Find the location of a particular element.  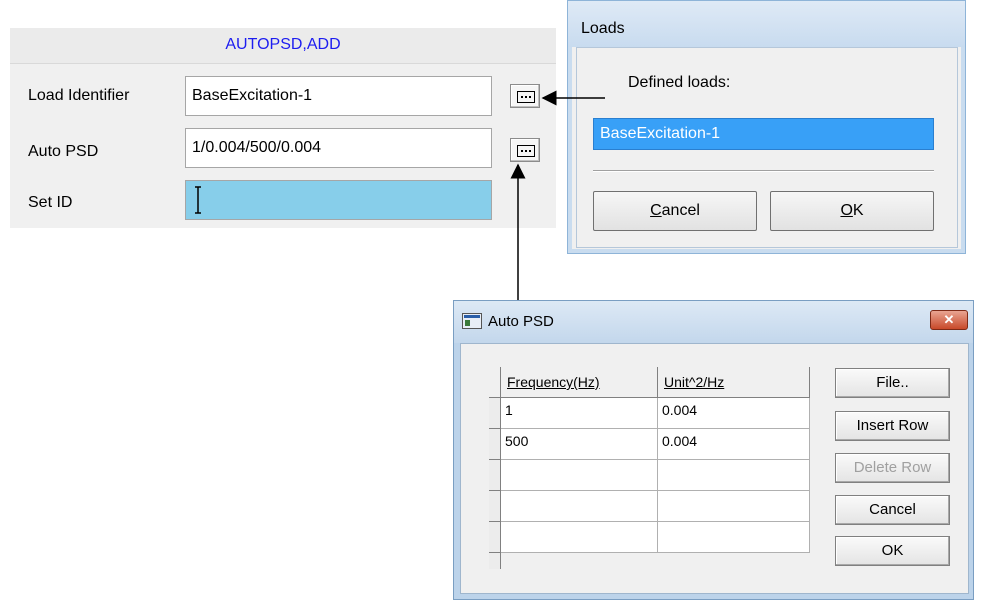

defined-loads-label: Defined loads: is located at coordinates (679, 82).